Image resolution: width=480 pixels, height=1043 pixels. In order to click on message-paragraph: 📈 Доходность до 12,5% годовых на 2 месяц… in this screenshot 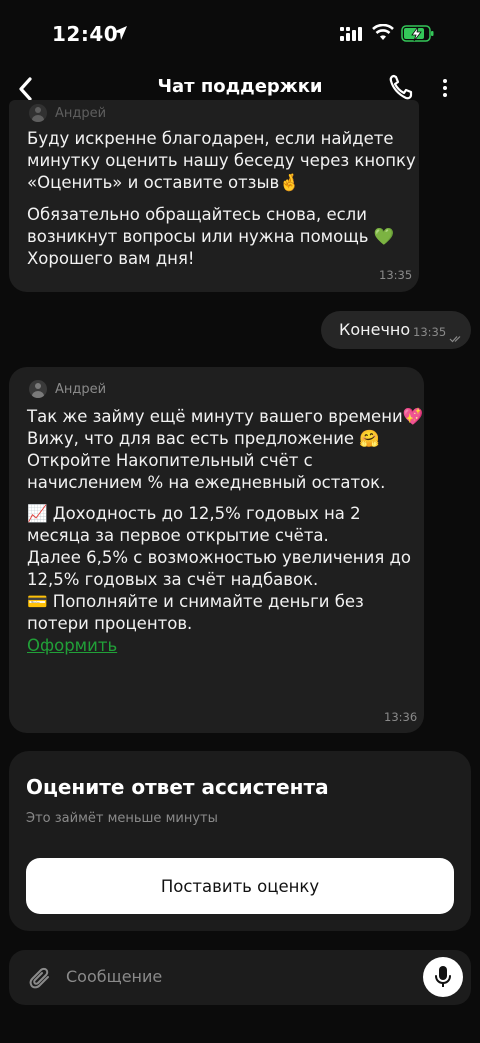, I will do `click(219, 580)`.